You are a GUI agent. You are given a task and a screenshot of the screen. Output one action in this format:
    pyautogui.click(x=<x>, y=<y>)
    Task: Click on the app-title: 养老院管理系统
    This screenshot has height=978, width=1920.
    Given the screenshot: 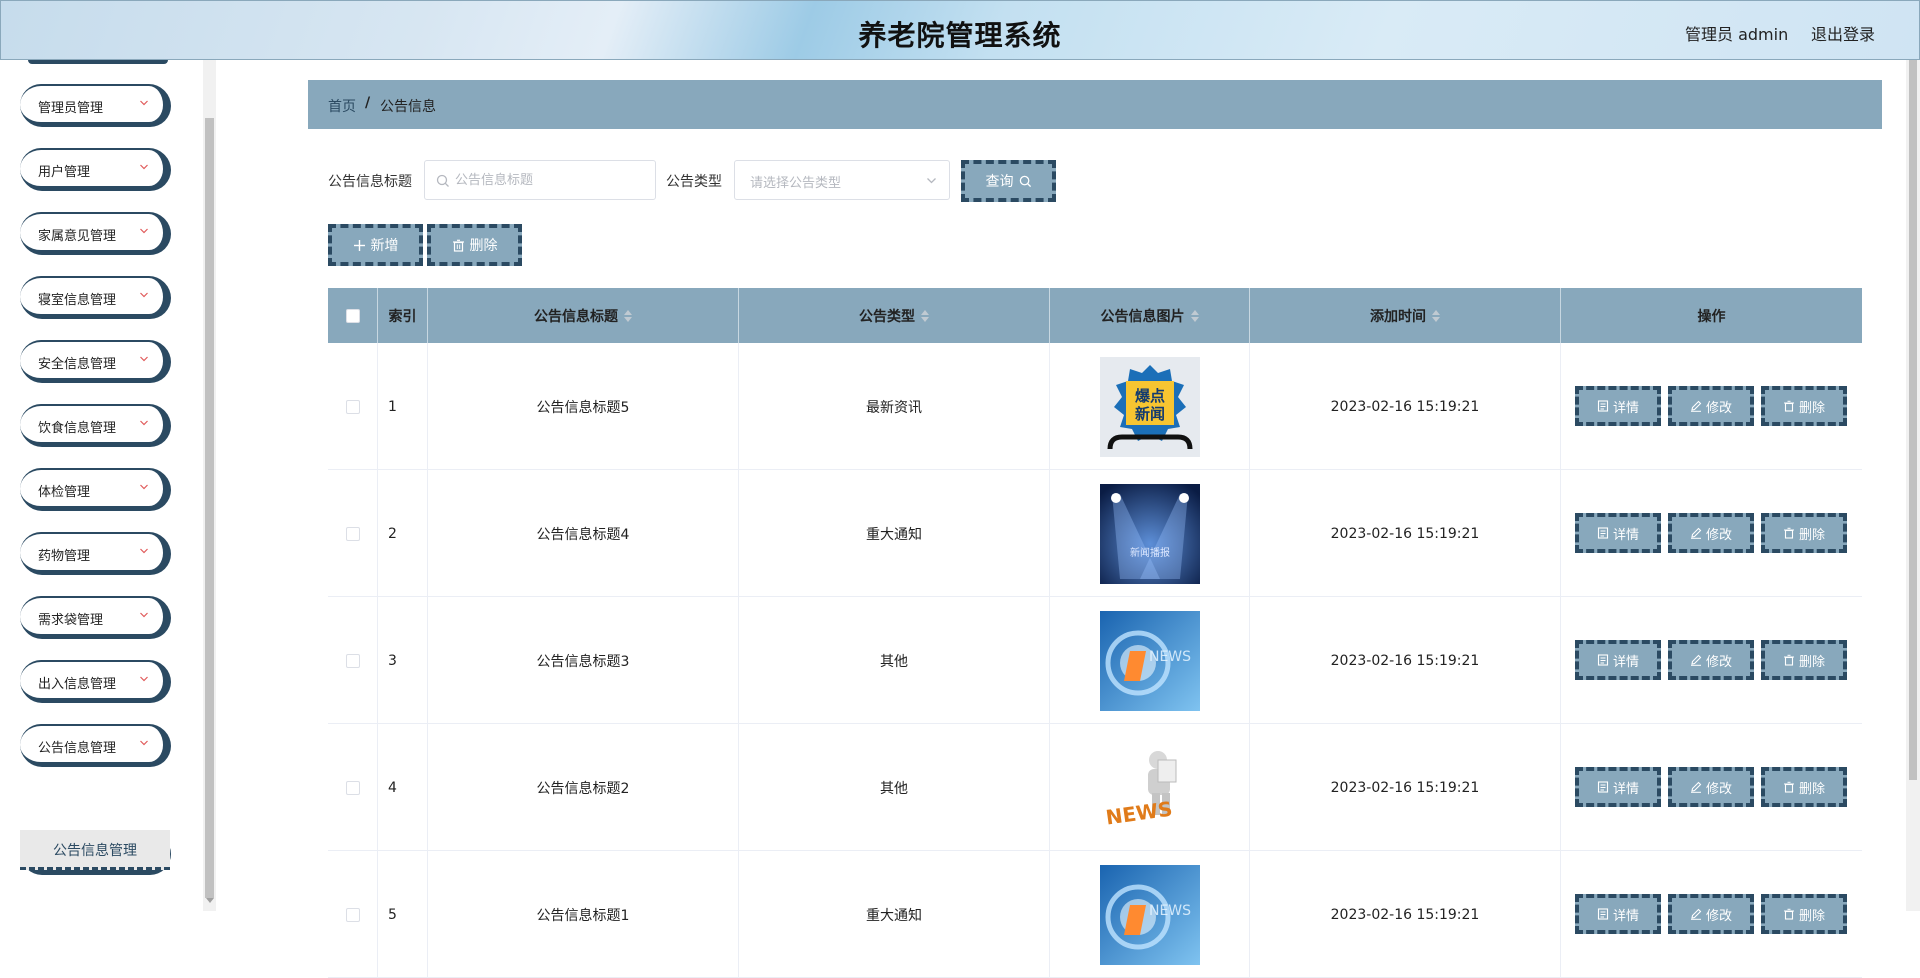 What is the action you would take?
    pyautogui.click(x=960, y=35)
    